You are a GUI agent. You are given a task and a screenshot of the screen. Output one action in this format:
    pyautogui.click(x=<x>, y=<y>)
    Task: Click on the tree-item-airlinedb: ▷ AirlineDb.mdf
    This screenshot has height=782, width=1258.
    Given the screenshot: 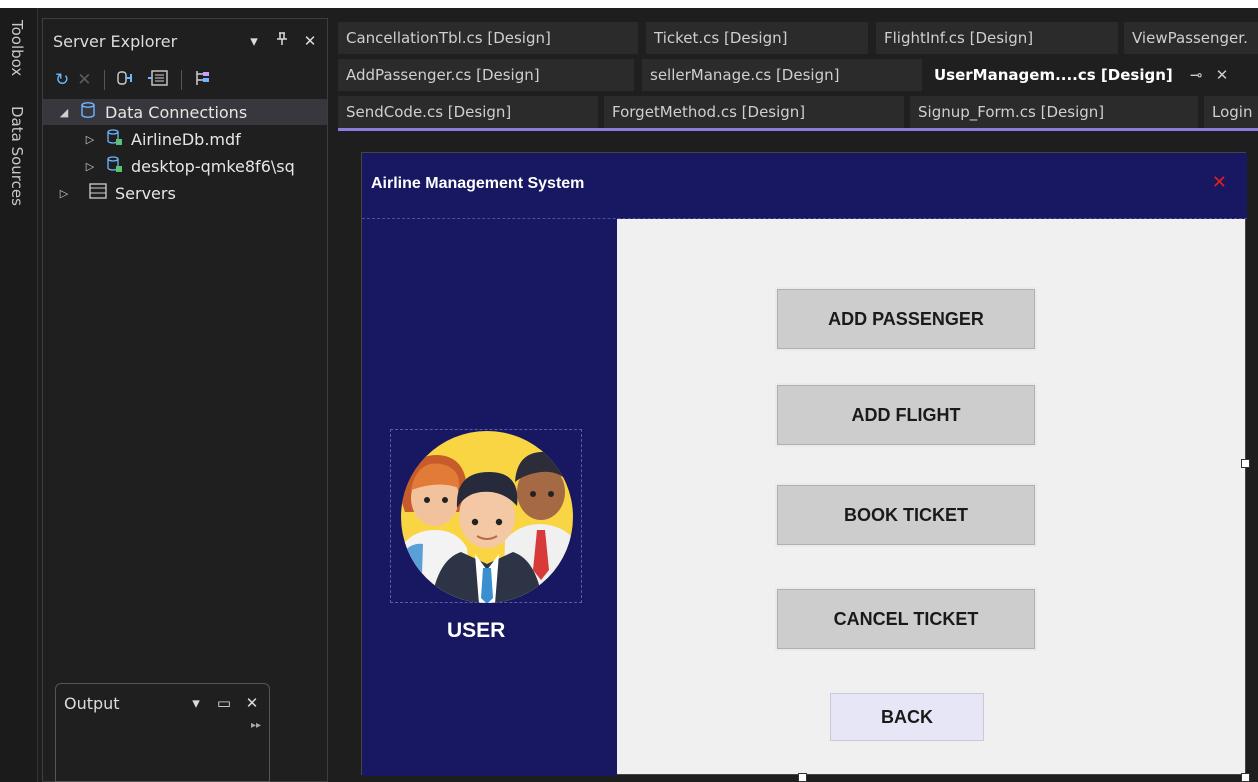 What is the action you would take?
    pyautogui.click(x=185, y=139)
    